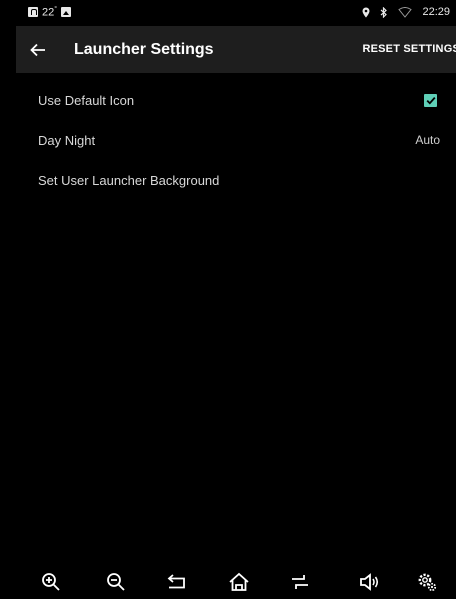 This screenshot has width=456, height=599. I want to click on home-icon, so click(239, 581).